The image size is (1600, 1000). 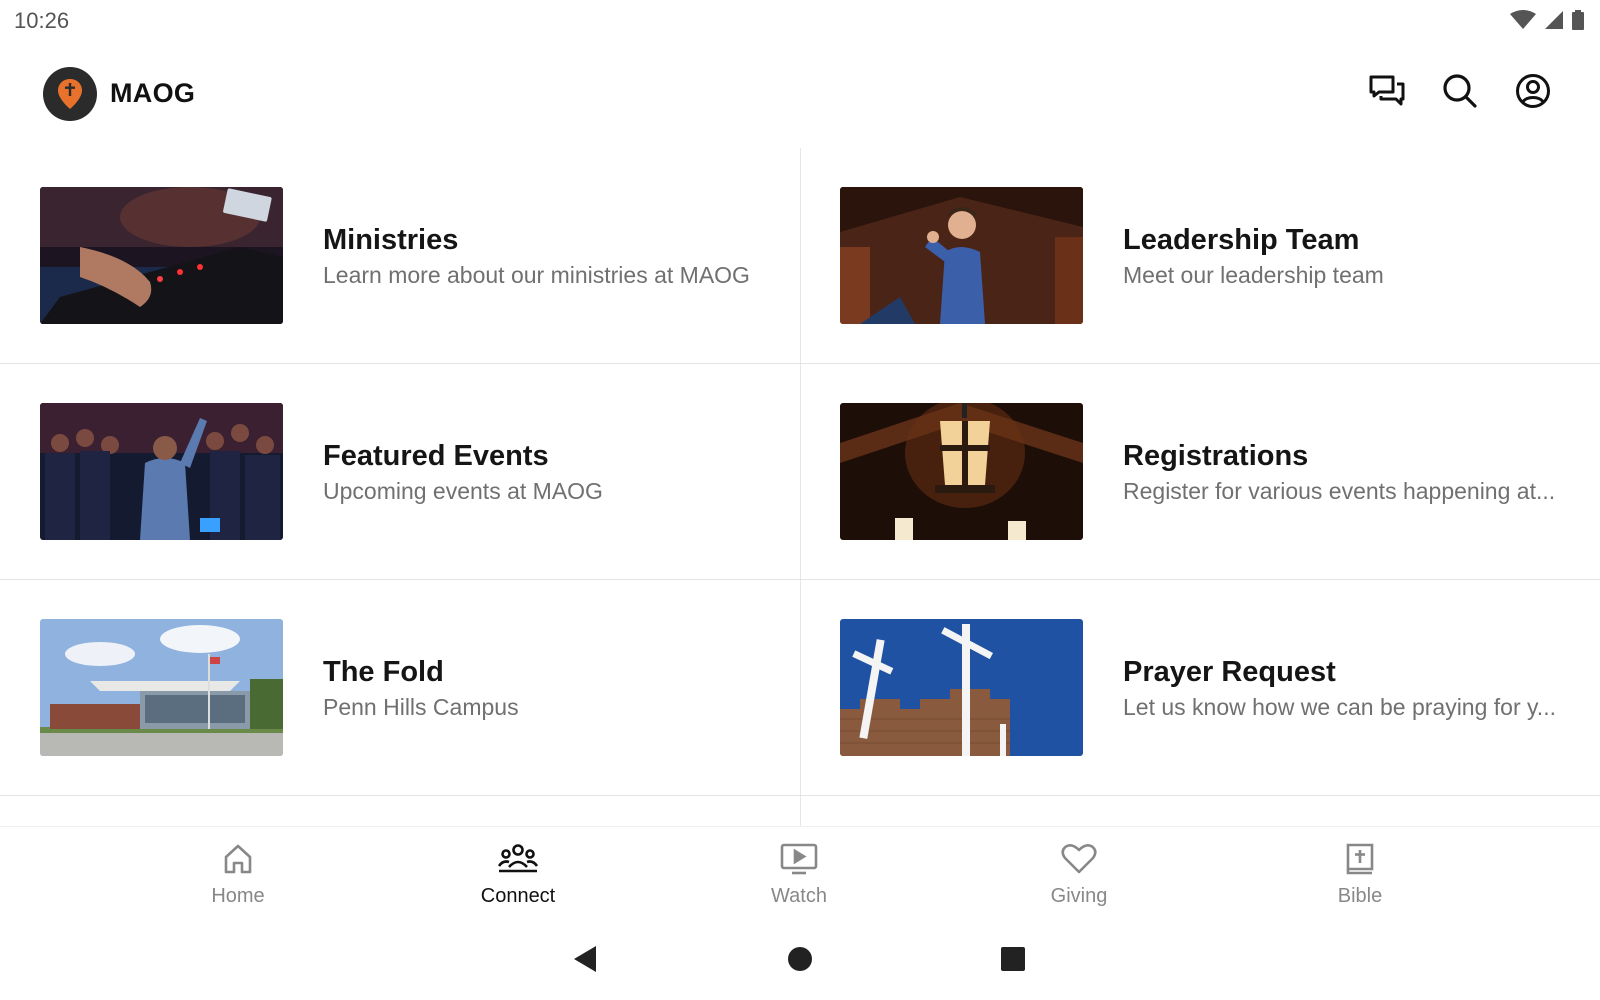 What do you see at coordinates (585, 959) in the screenshot?
I see `back-icon` at bounding box center [585, 959].